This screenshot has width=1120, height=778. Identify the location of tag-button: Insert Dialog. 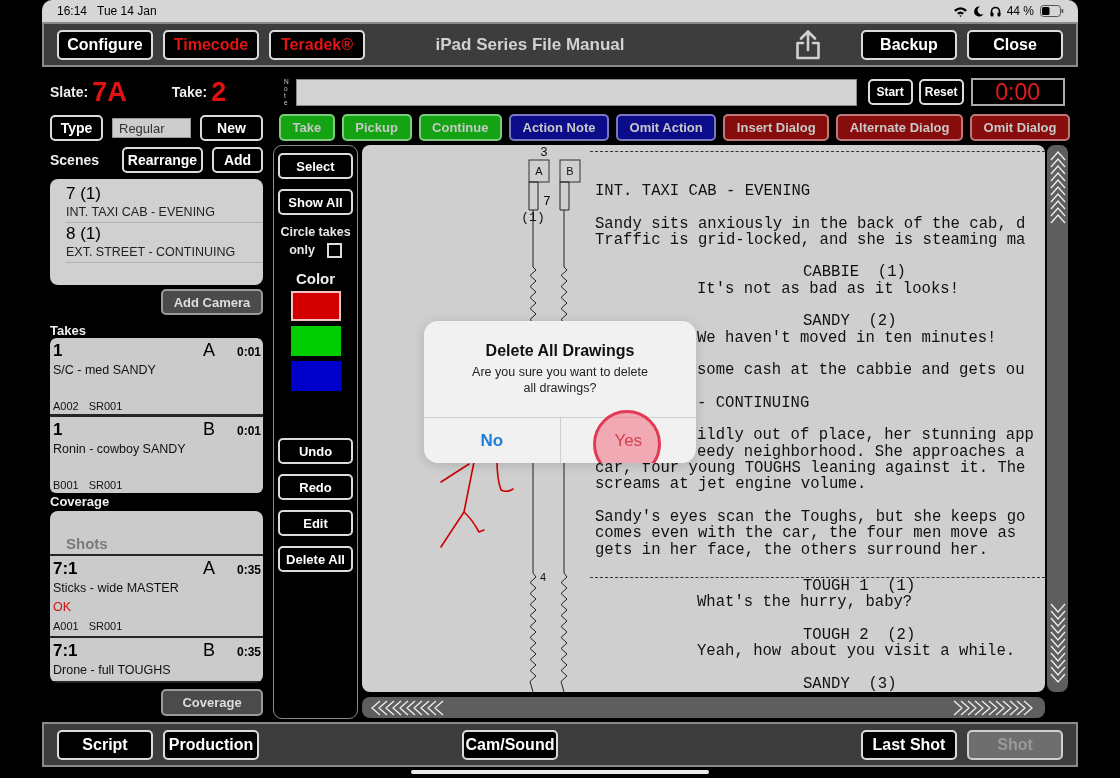
(776, 127).